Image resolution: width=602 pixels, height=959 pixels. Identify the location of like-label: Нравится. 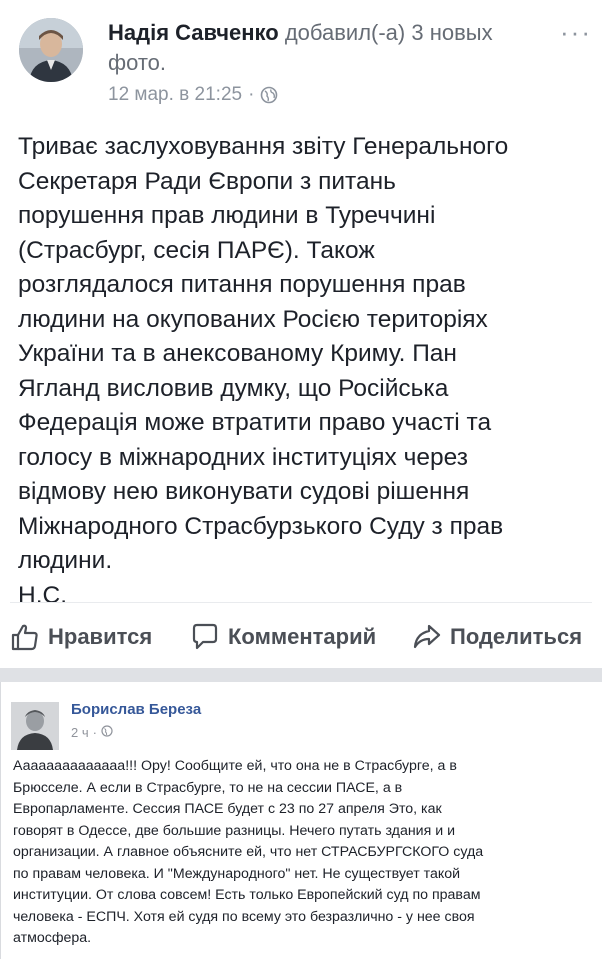
(100, 636).